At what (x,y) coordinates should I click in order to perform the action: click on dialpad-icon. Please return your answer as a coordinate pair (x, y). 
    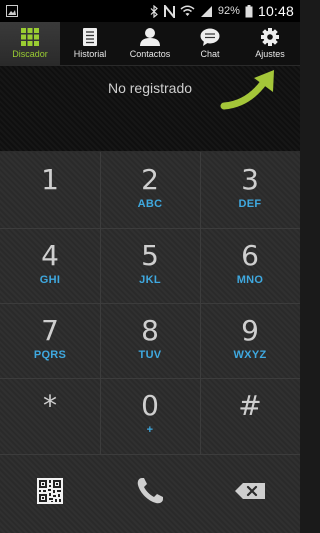
    Looking at the image, I should click on (30, 37).